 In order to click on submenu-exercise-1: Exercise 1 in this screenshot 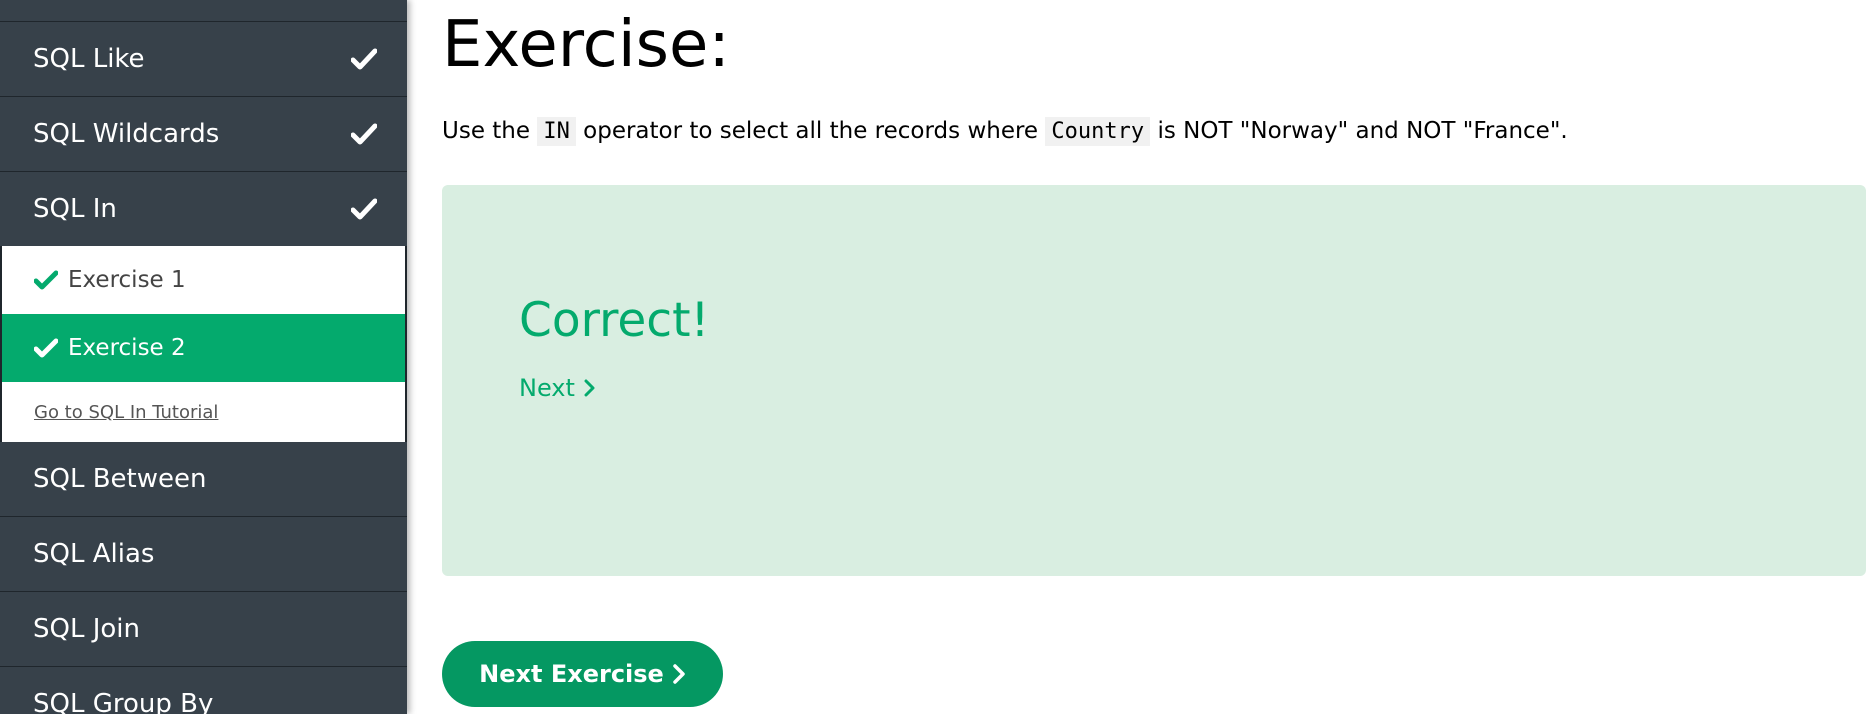, I will do `click(203, 280)`.